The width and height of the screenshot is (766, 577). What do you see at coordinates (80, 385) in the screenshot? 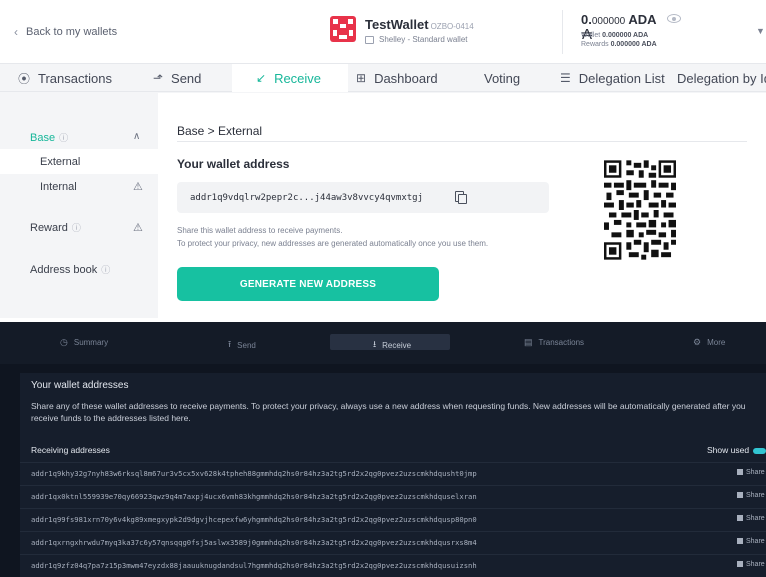
I see `wallet-addresses-title: Your wallet addresses` at bounding box center [80, 385].